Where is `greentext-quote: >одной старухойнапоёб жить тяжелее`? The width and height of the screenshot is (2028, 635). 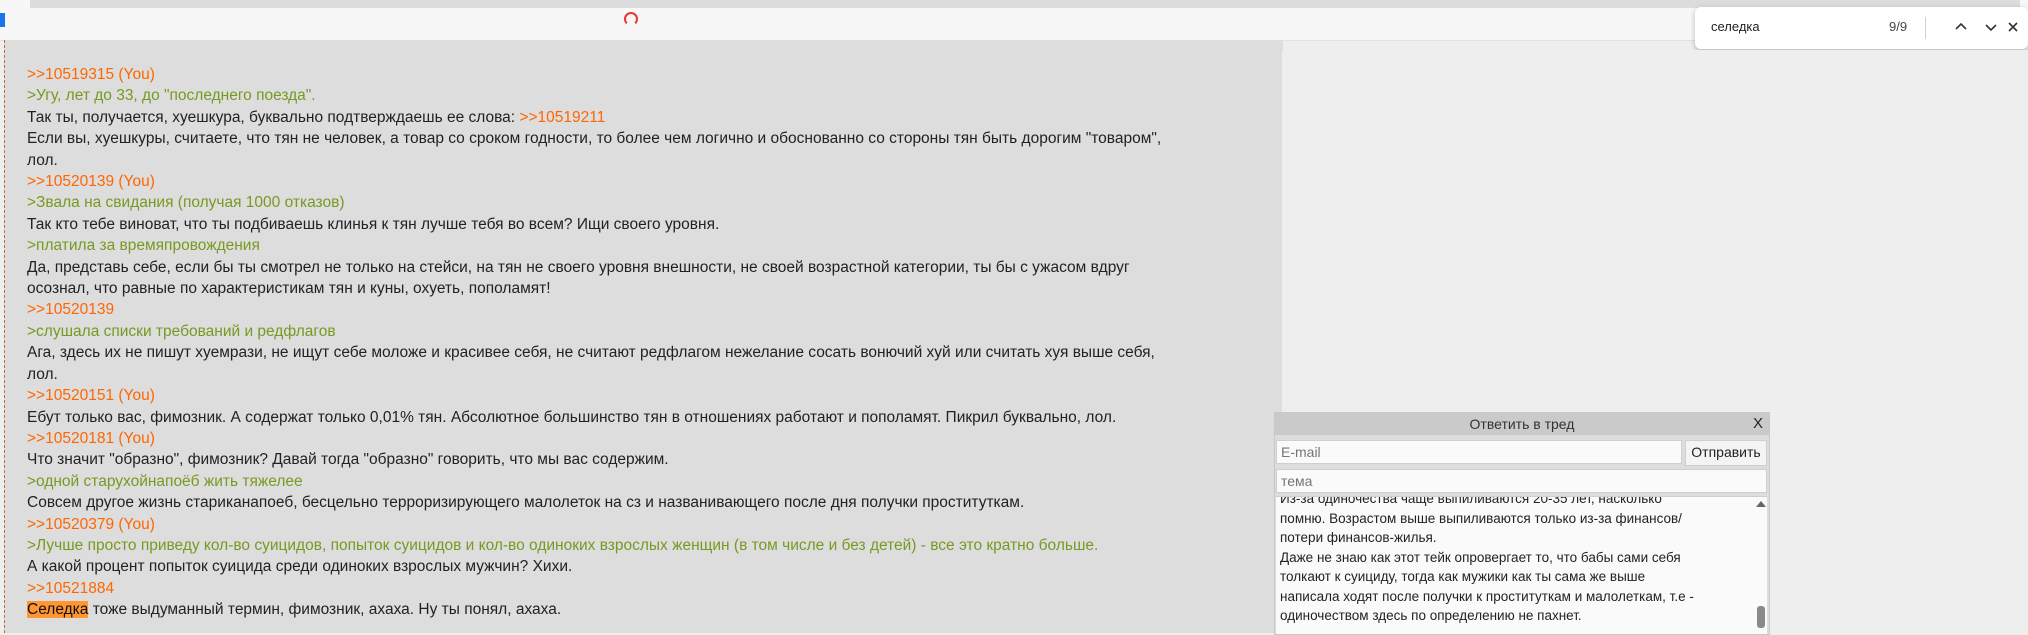 greentext-quote: >одной старухойнапоёб жить тяжелее is located at coordinates (165, 481).